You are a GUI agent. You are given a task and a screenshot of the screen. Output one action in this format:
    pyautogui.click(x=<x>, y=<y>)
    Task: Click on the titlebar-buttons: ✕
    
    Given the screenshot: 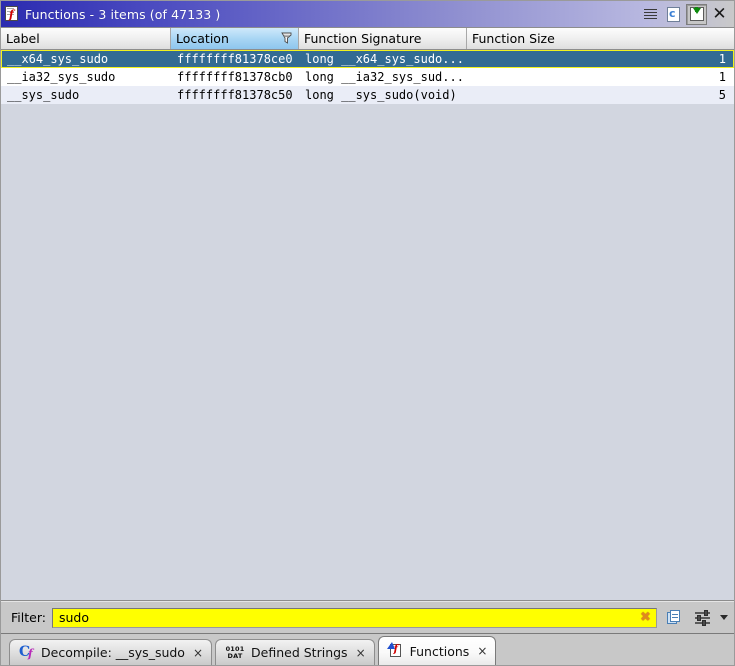 What is the action you would take?
    pyautogui.click(x=686, y=14)
    